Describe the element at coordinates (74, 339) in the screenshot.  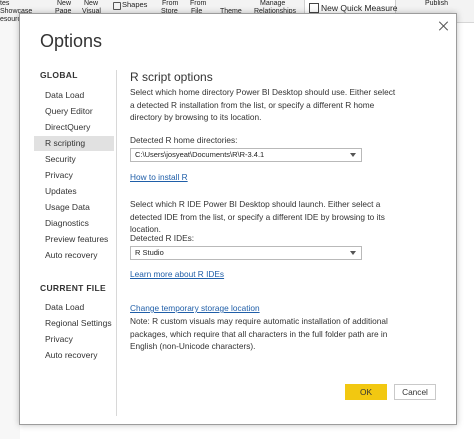
I see `nav-item-file-privacy: Privacy` at that location.